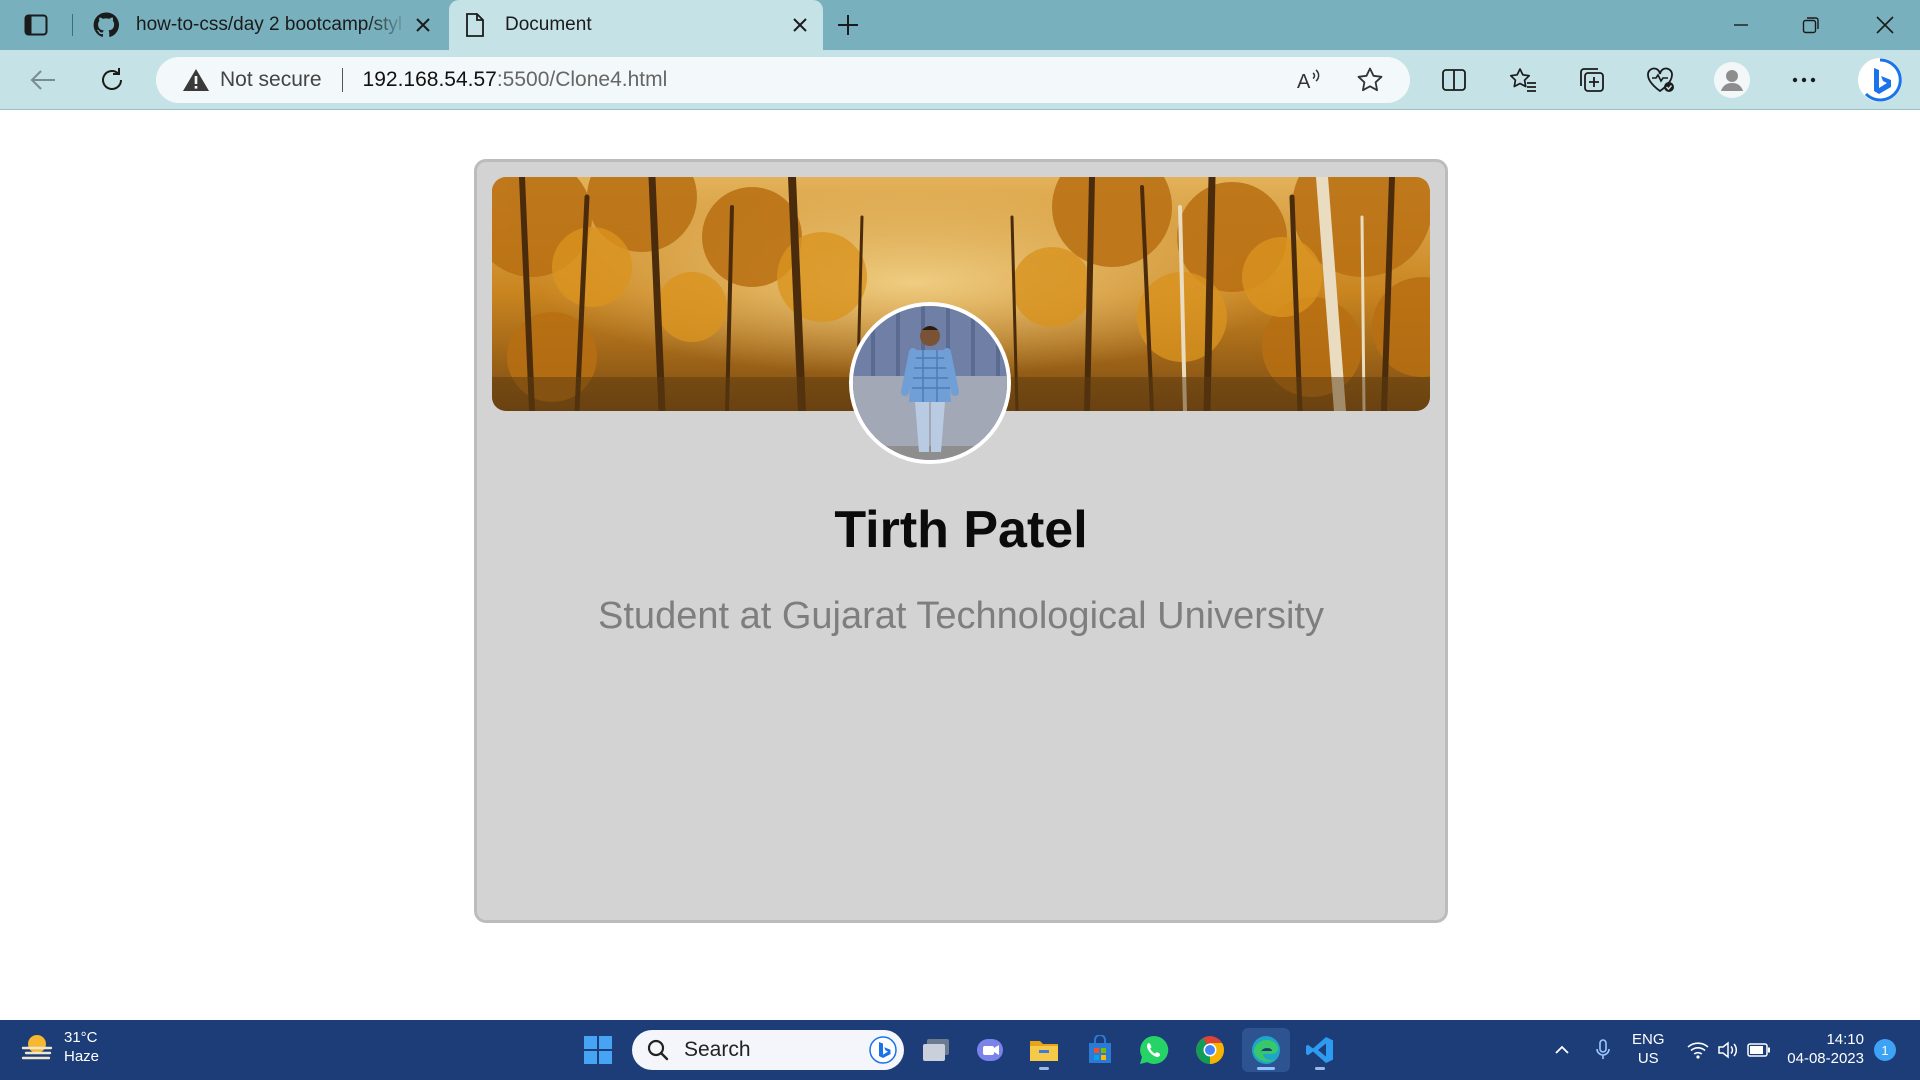 The image size is (1920, 1080). Describe the element at coordinates (636, 25) in the screenshot. I see `tab-document: Document` at that location.